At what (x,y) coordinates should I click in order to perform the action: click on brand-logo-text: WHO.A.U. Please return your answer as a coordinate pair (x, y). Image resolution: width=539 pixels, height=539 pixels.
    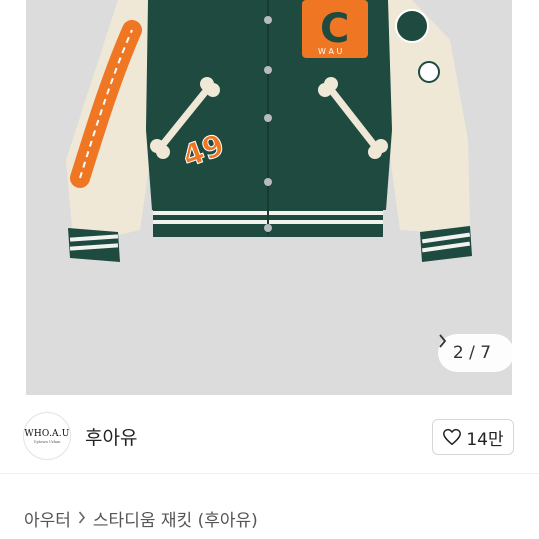
    Looking at the image, I should click on (47, 433).